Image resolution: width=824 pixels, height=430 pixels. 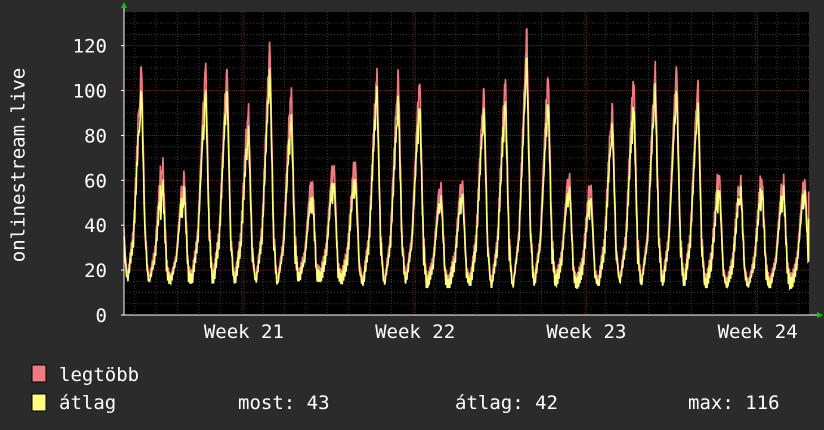 What do you see at coordinates (99, 375) in the screenshot?
I see `legend-label-legtobb: legtöbb` at bounding box center [99, 375].